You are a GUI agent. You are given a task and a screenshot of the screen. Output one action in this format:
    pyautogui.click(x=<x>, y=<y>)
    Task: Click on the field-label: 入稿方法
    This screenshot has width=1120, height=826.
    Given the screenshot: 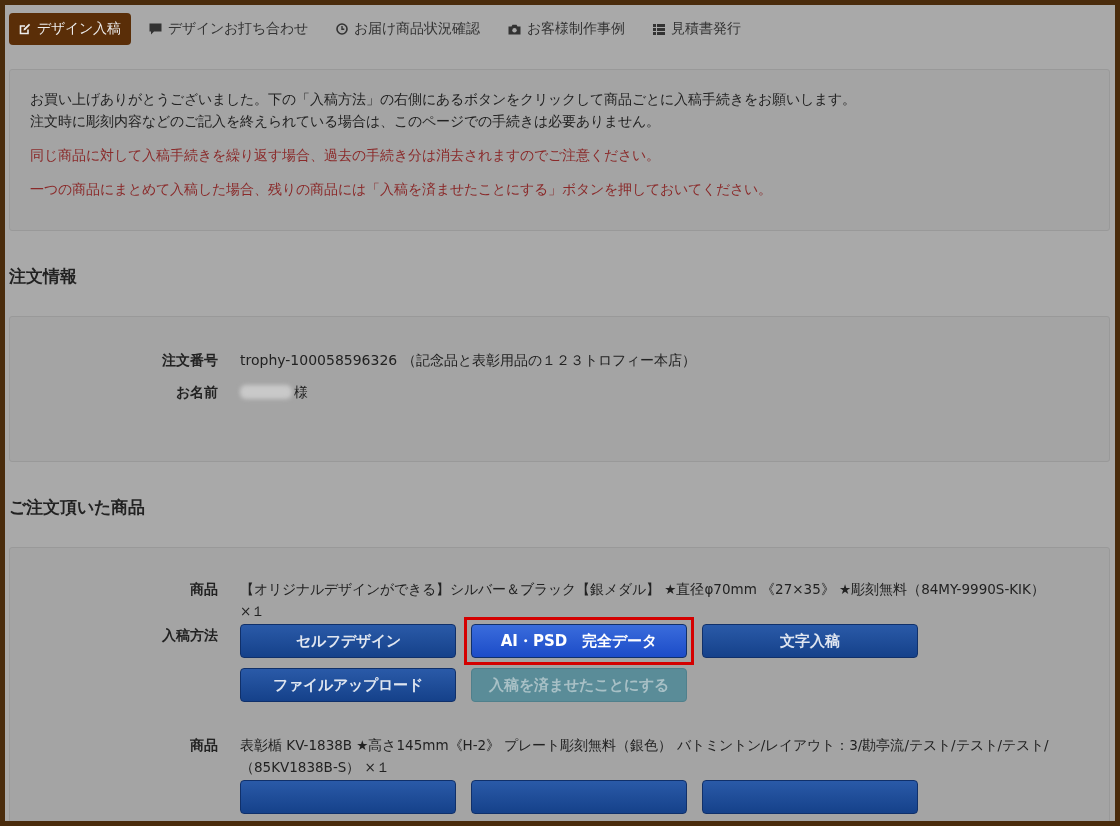 What is the action you would take?
    pyautogui.click(x=189, y=635)
    